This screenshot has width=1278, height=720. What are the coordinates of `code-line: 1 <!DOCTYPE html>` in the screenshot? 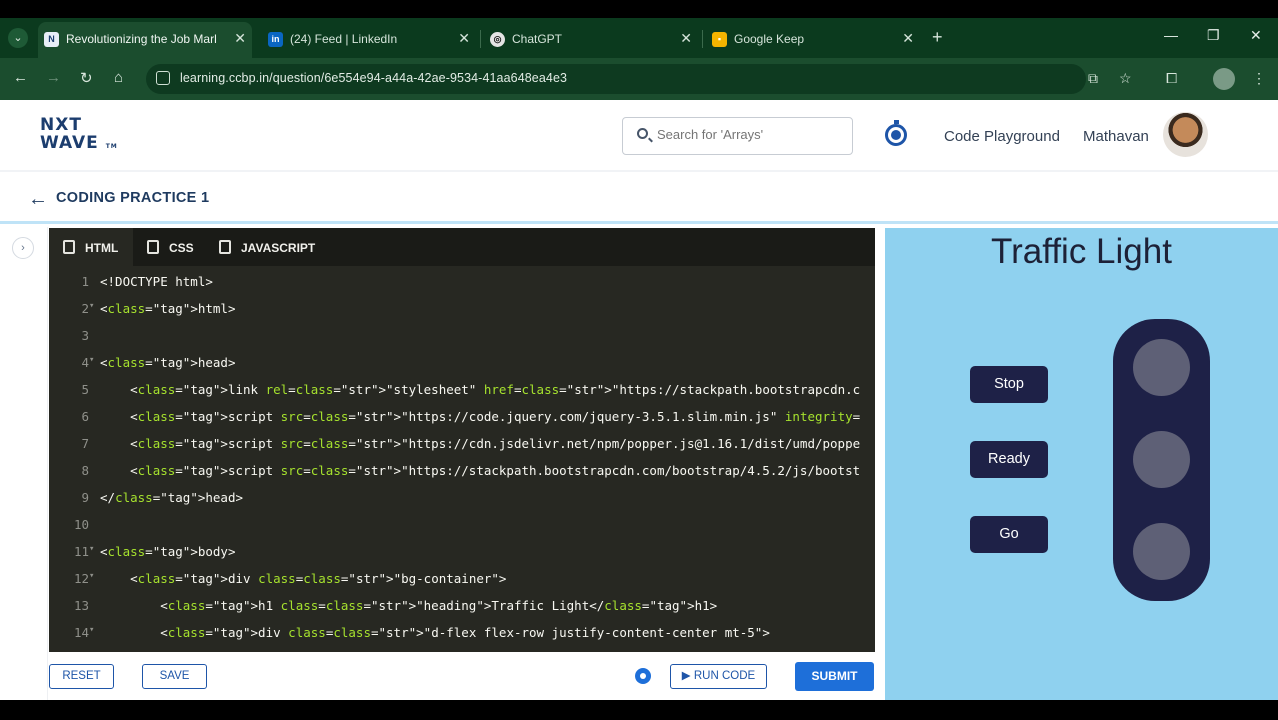 It's located at (462, 287).